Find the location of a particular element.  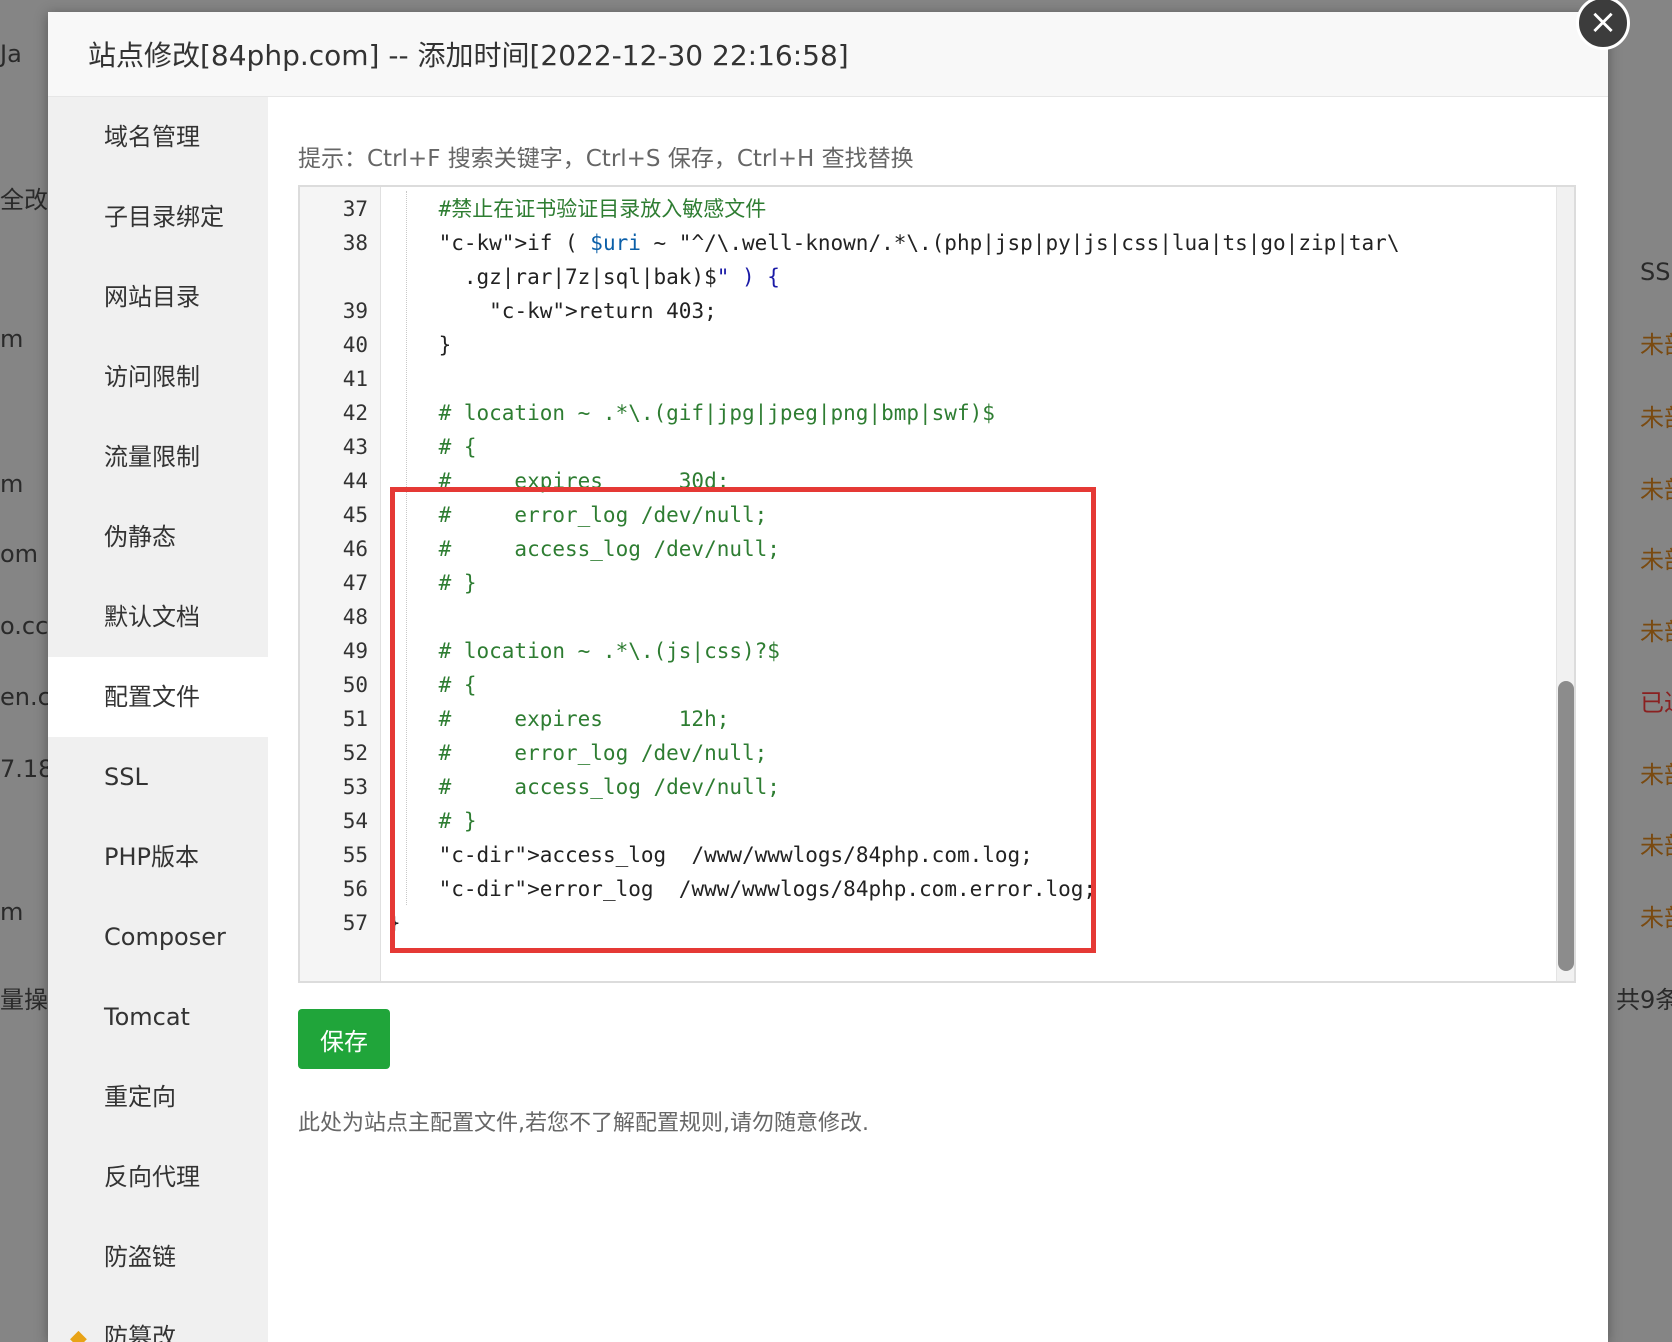

code-line: 50 # { is located at coordinates (918, 685).